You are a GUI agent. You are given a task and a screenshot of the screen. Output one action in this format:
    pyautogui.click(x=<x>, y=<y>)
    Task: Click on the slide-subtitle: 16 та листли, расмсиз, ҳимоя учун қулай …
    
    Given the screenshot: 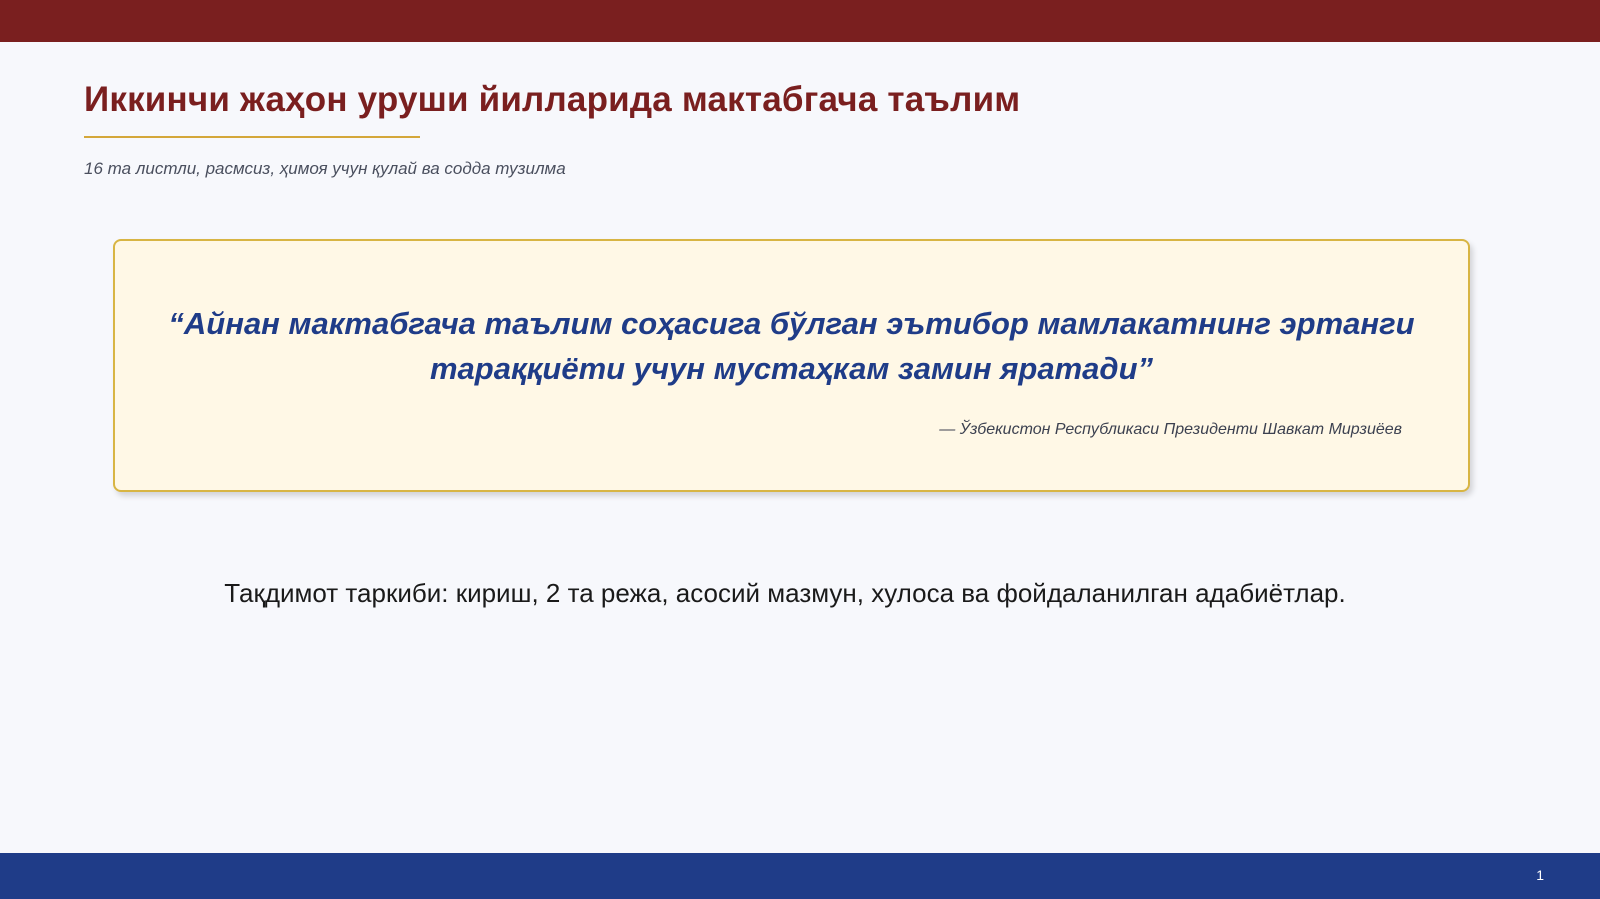 What is the action you would take?
    pyautogui.click(x=325, y=168)
    